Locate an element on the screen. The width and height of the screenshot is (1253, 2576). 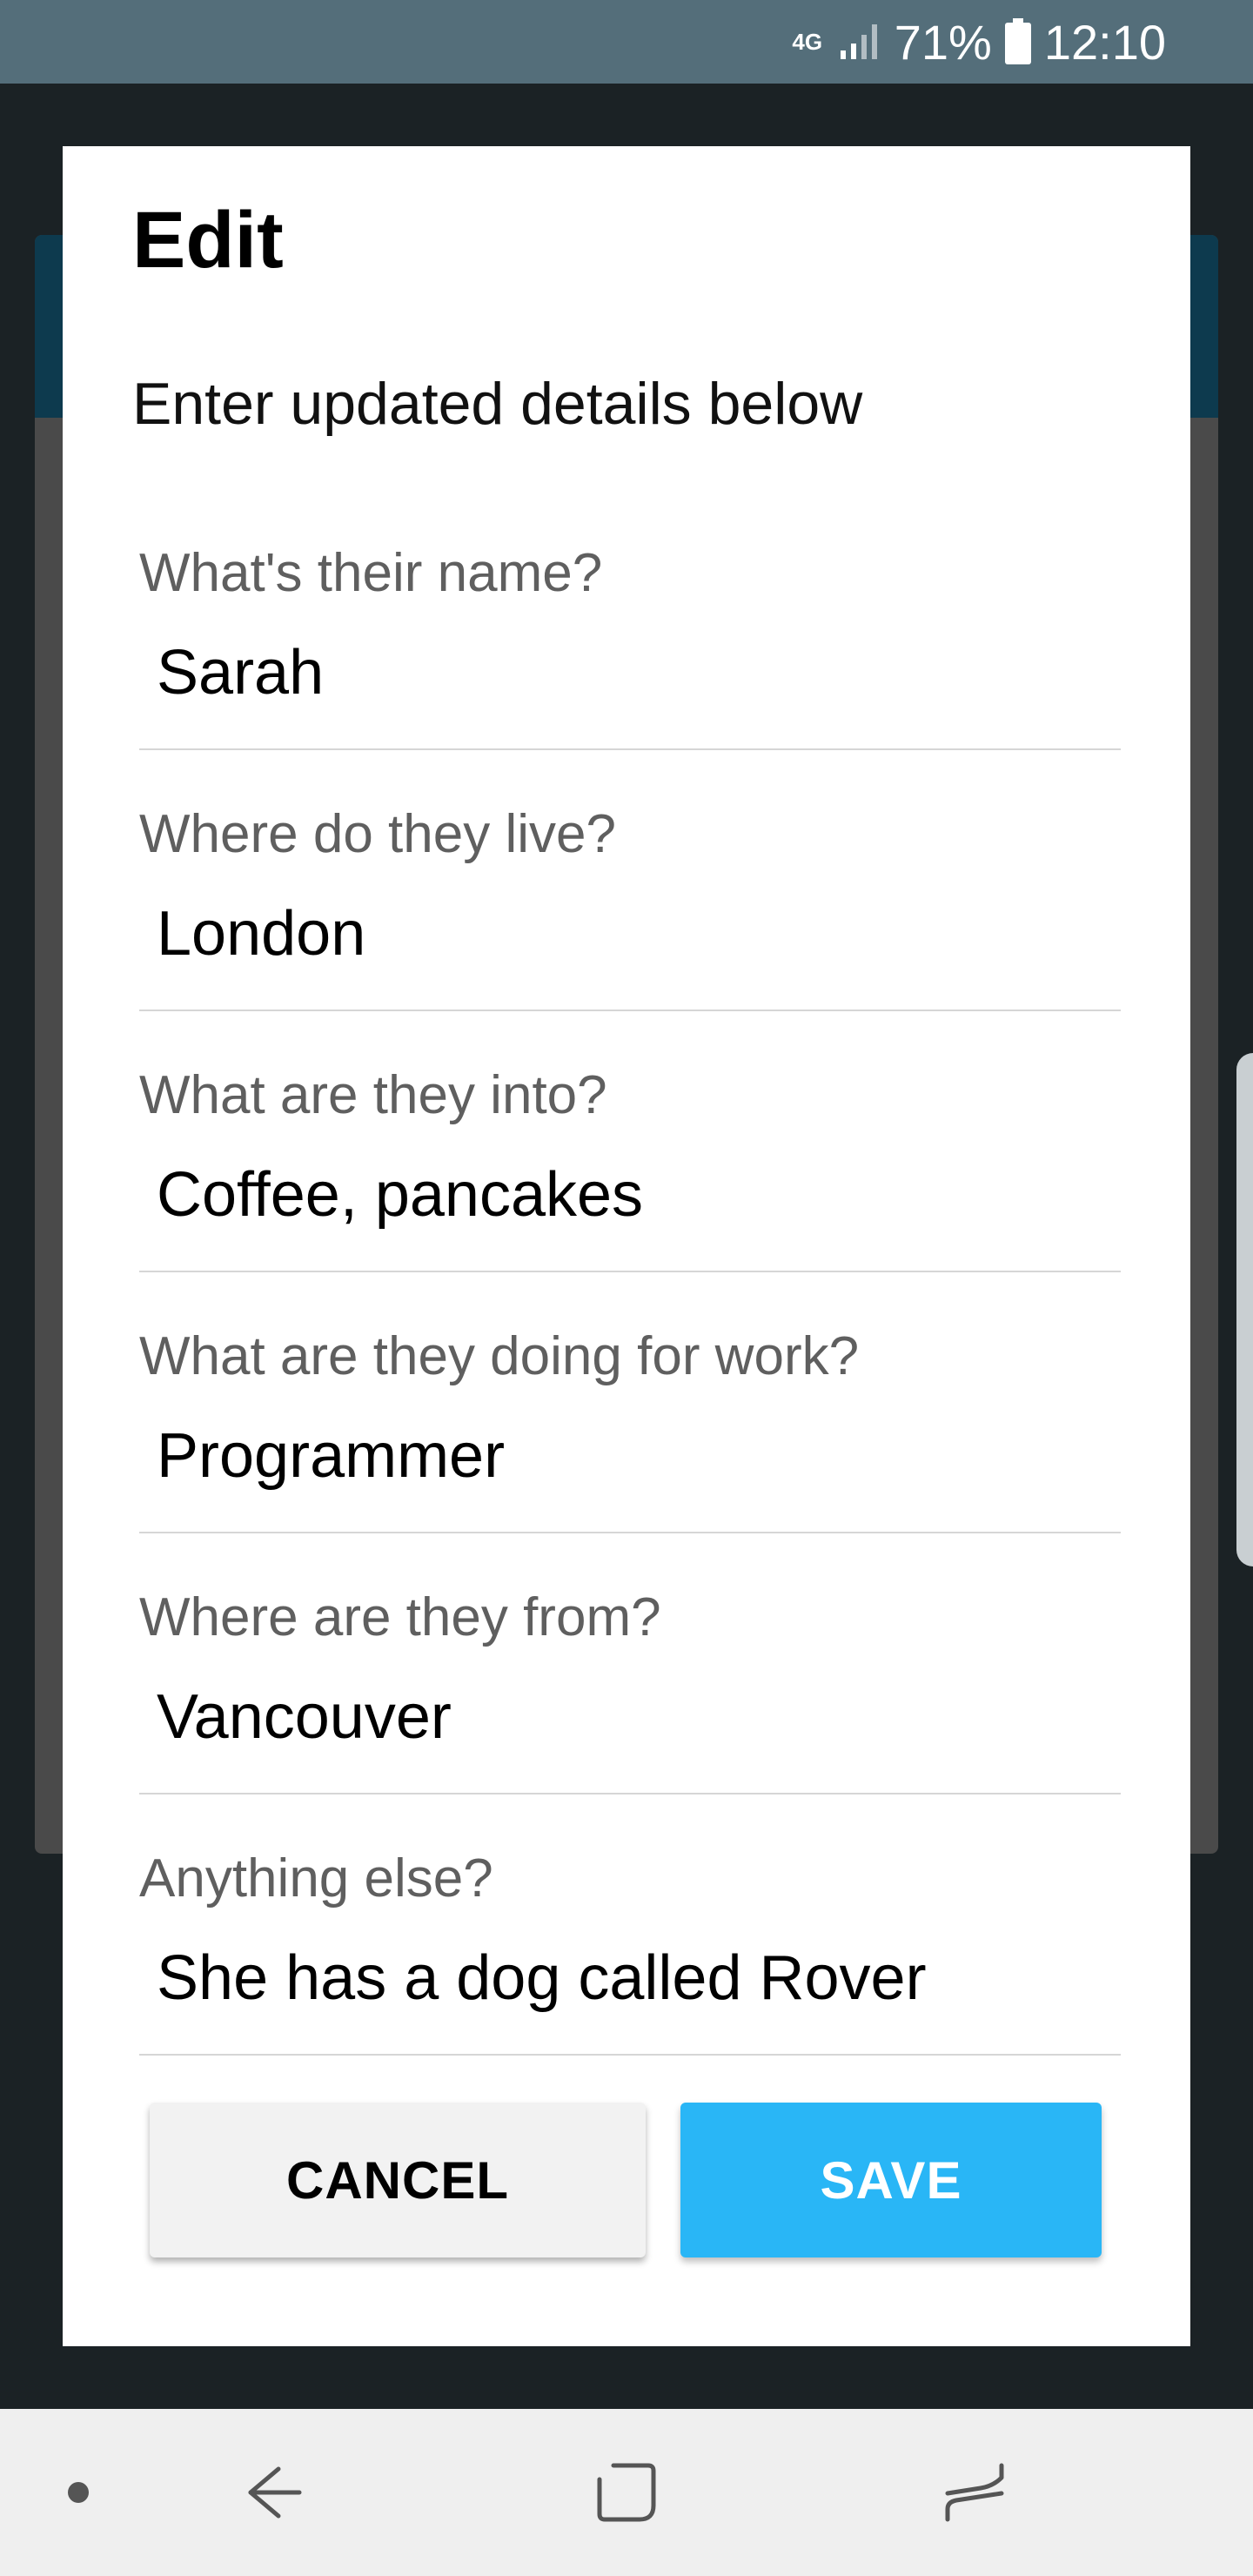
back-icon is located at coordinates (274, 2492).